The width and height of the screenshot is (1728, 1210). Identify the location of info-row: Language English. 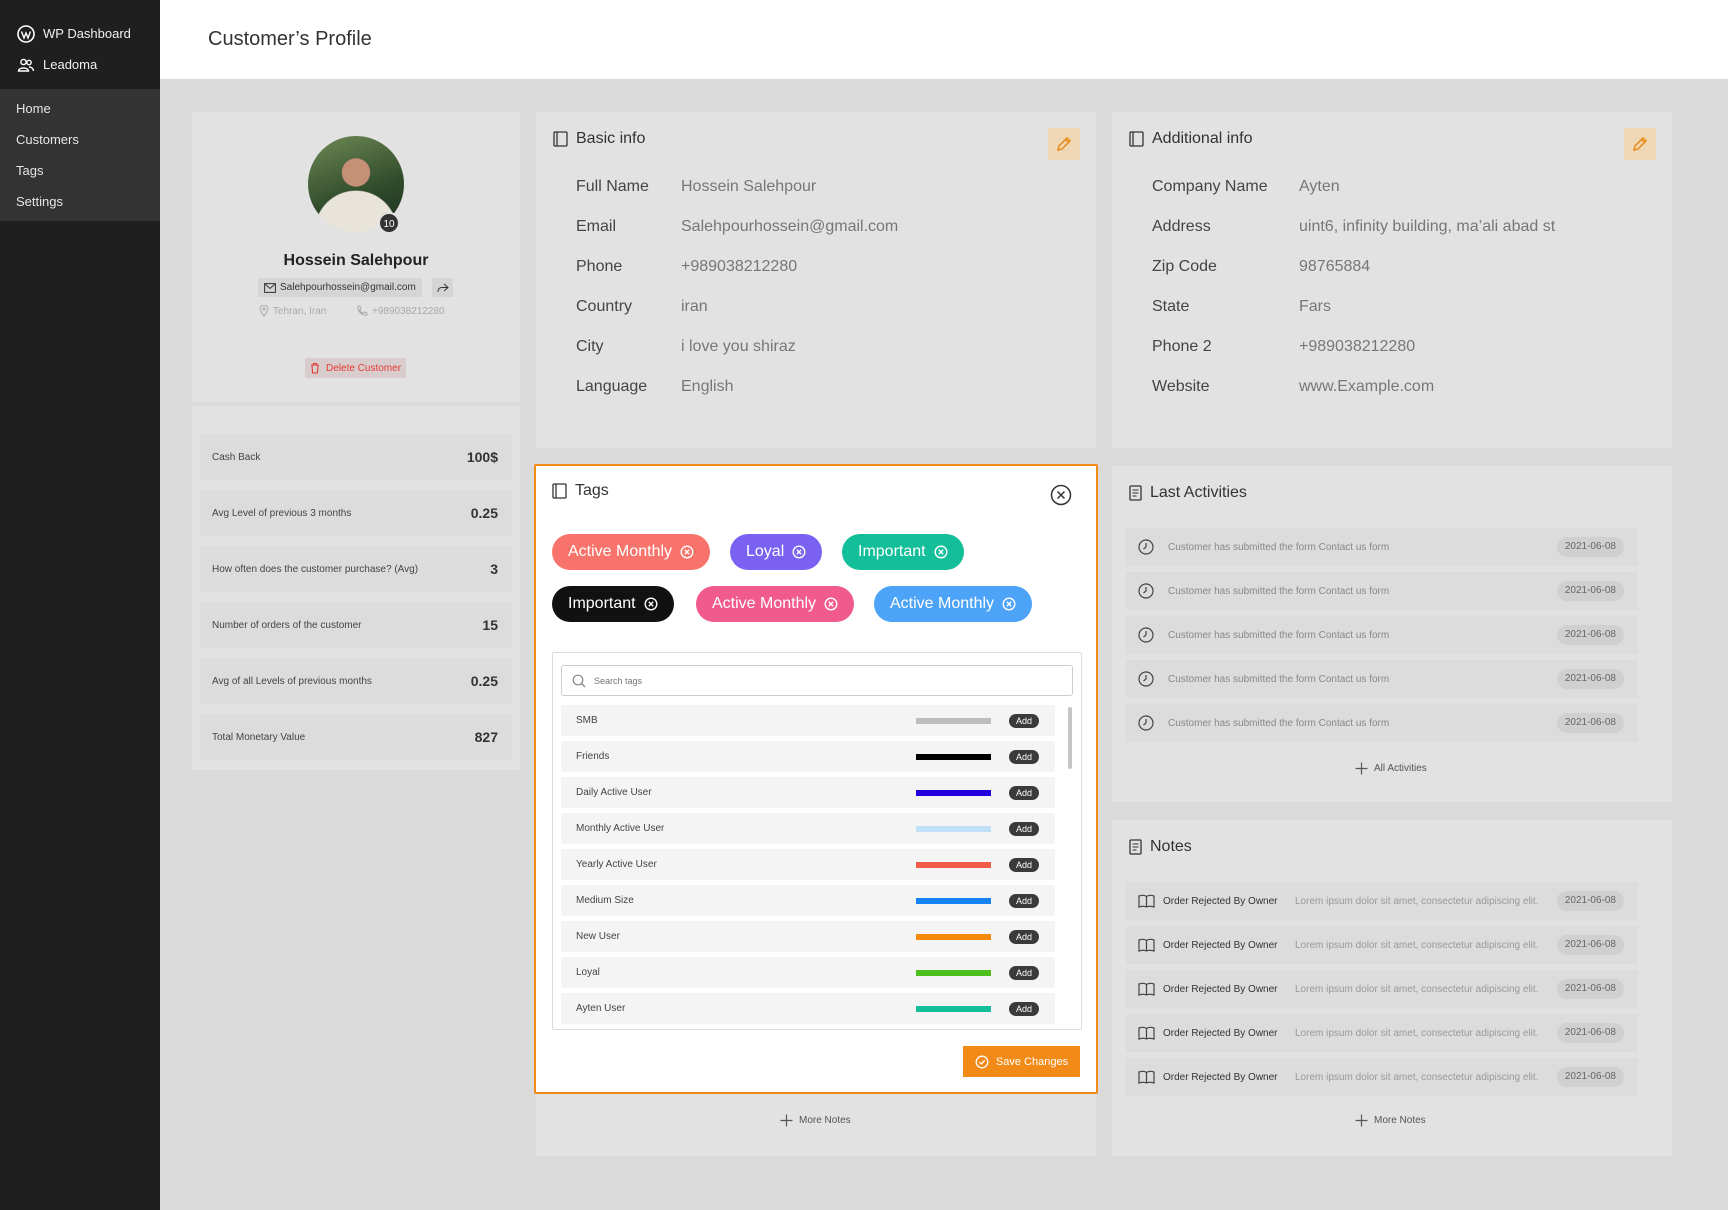
(654, 387).